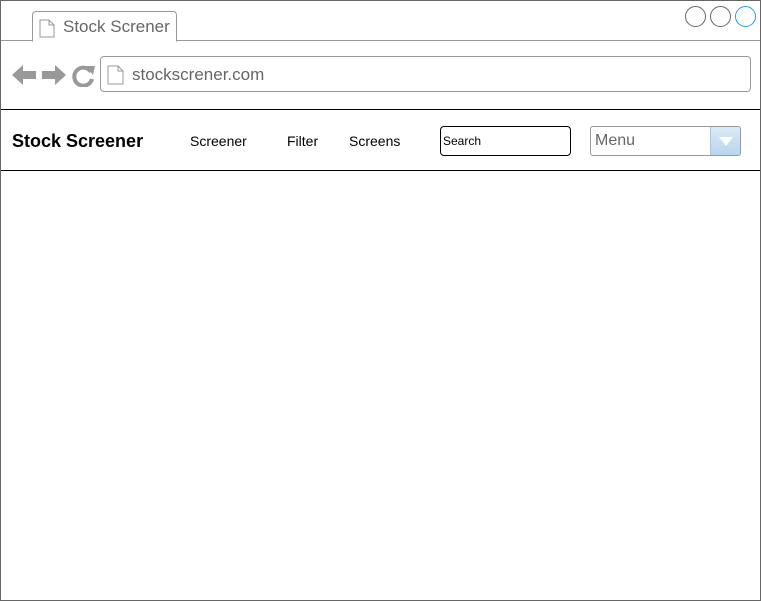  What do you see at coordinates (24, 77) in the screenshot?
I see `arrow-left-icon` at bounding box center [24, 77].